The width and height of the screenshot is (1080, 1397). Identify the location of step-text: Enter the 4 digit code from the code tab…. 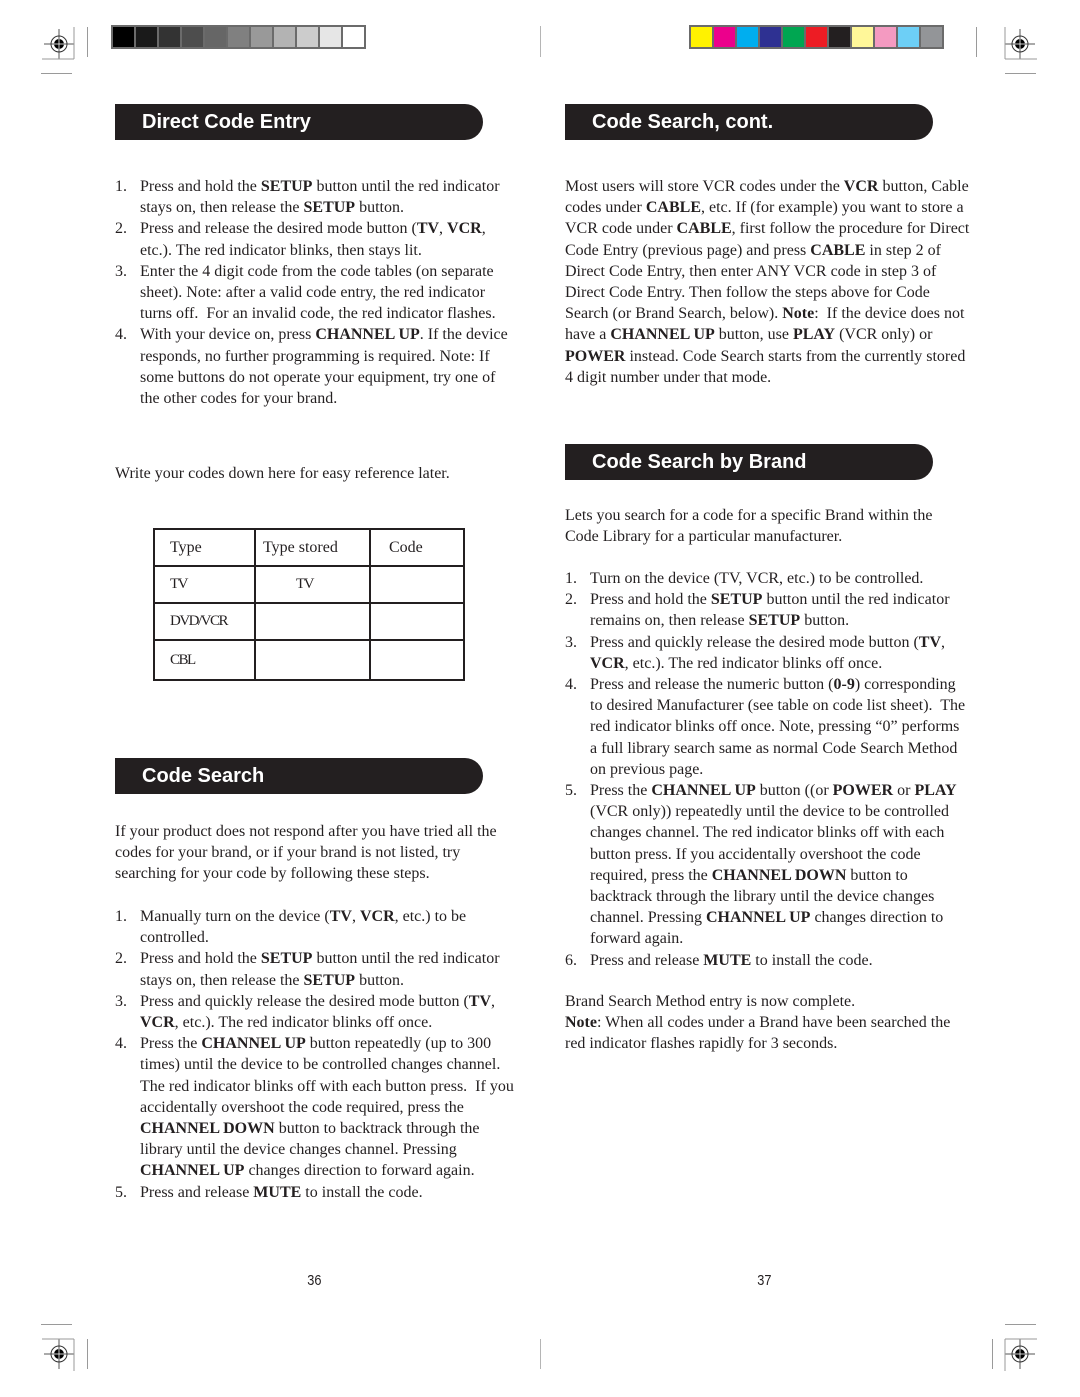
(318, 292).